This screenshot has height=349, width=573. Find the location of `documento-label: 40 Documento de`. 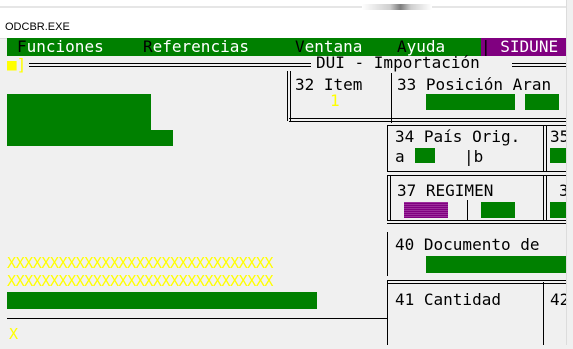

documento-label: 40 Documento de is located at coordinates (467, 244).